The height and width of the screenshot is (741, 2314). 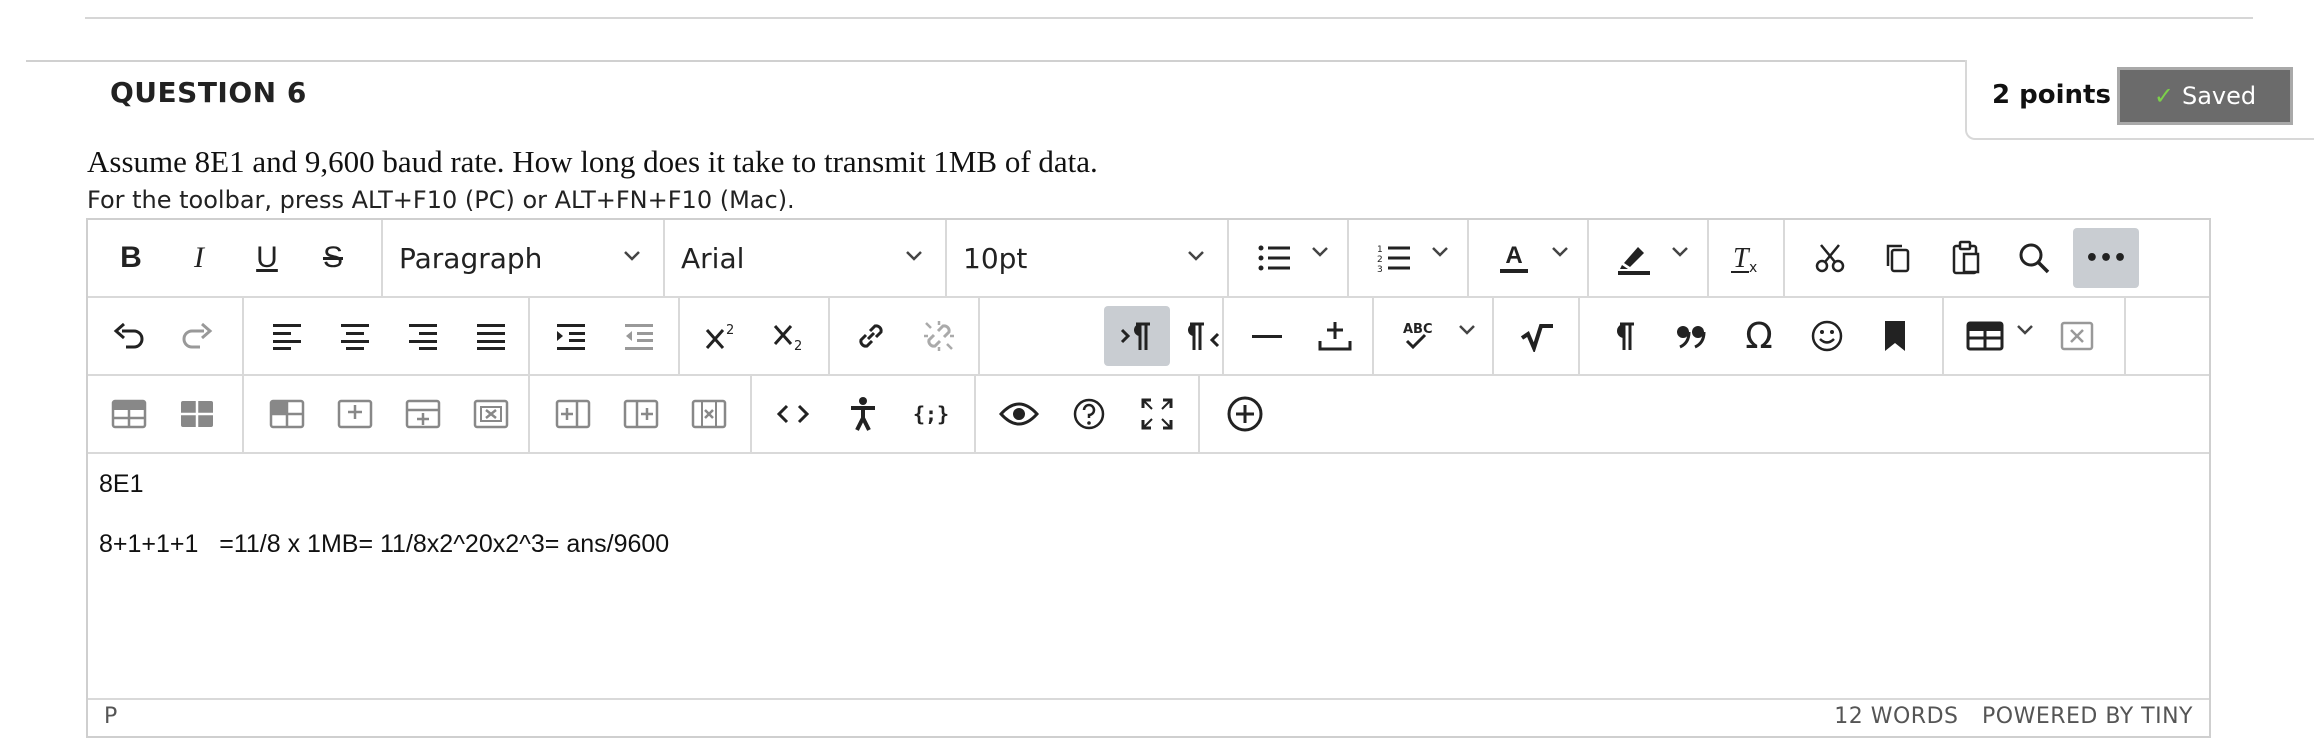 I want to click on insert-link-button, so click(x=871, y=336).